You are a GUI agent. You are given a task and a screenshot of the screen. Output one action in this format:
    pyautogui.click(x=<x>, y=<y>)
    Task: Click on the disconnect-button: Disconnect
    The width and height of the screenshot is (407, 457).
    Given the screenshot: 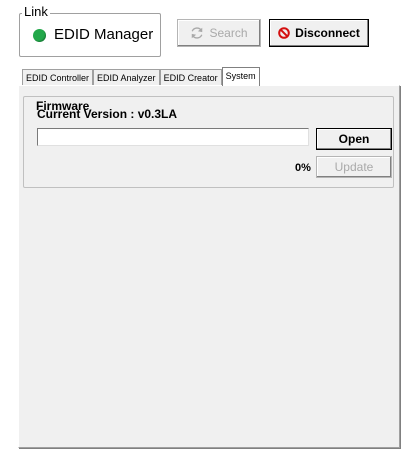 What is the action you would take?
    pyautogui.click(x=319, y=33)
    